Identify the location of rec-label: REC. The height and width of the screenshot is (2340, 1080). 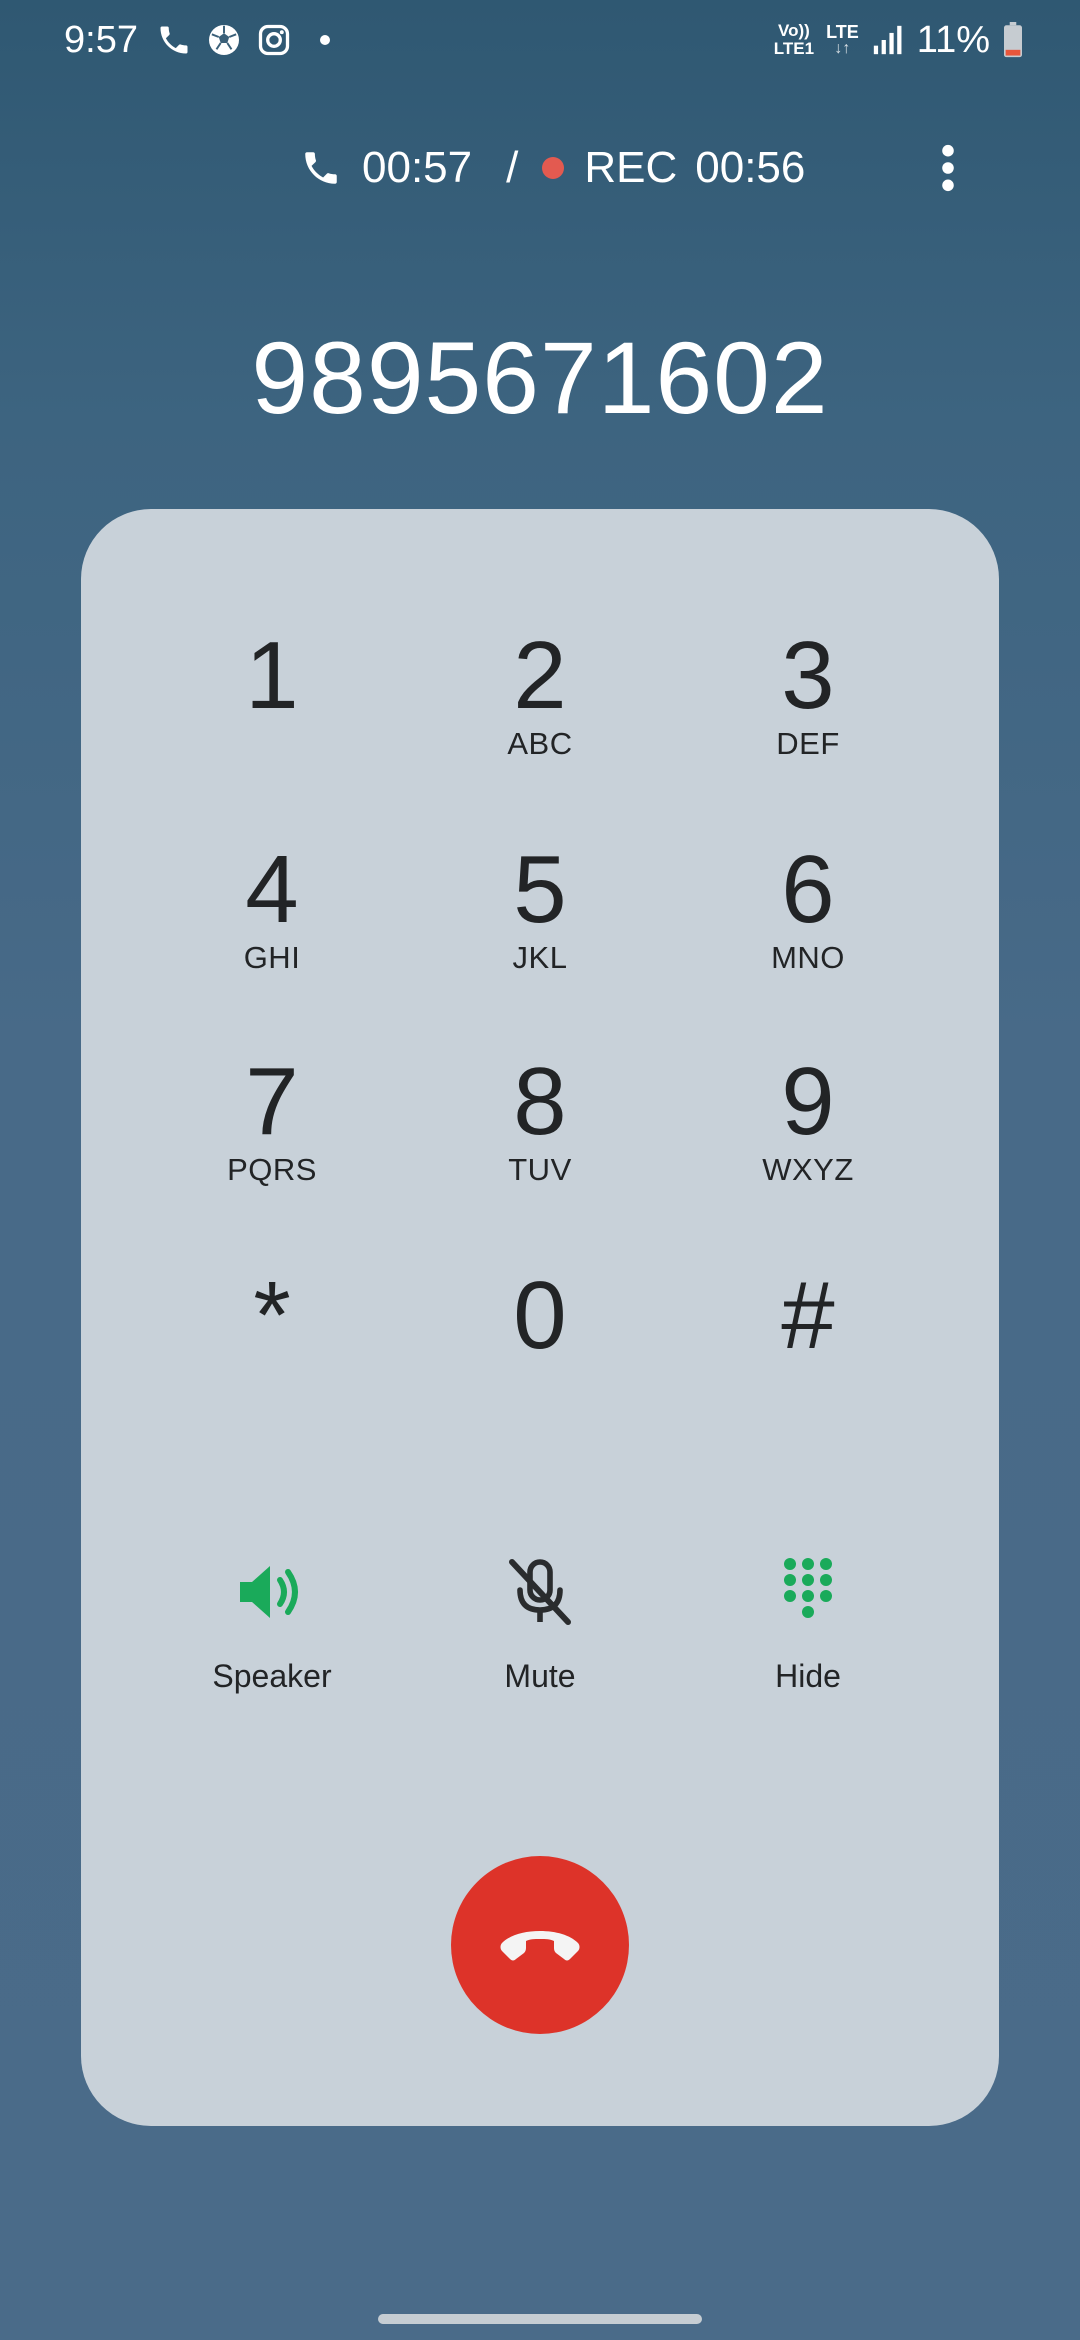
(631, 167).